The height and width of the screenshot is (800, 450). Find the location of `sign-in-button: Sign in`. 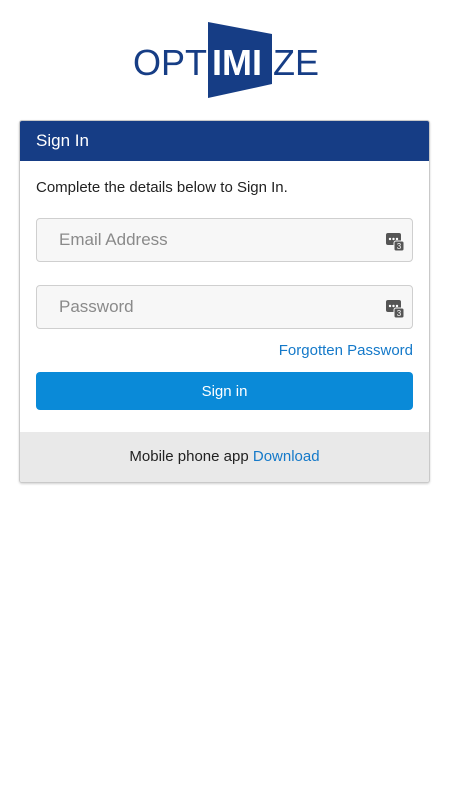

sign-in-button: Sign in is located at coordinates (224, 391).